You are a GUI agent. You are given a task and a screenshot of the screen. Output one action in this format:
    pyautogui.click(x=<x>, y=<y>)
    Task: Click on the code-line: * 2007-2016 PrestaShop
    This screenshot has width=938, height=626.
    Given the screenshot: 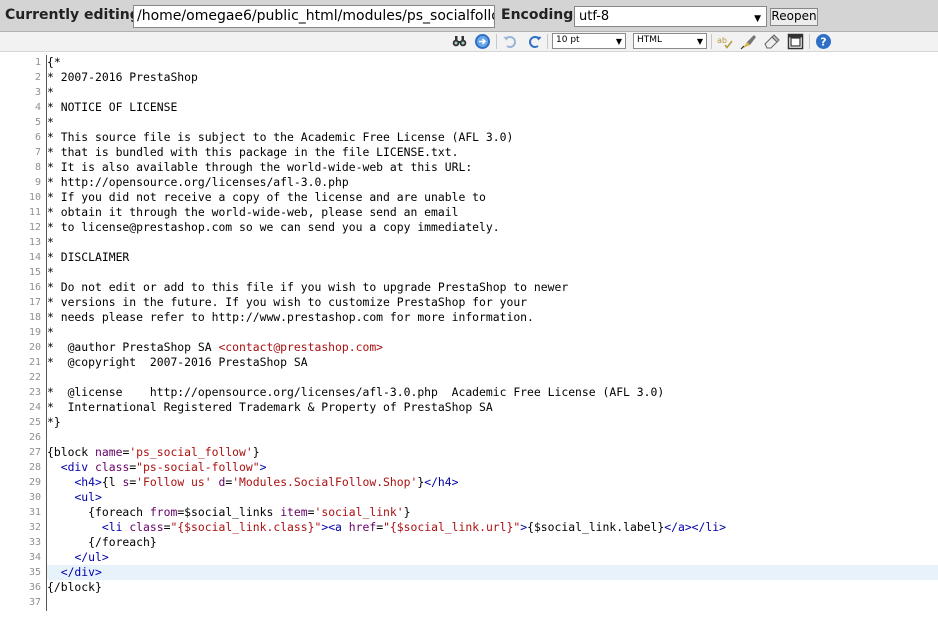 What is the action you would take?
    pyautogui.click(x=492, y=77)
    